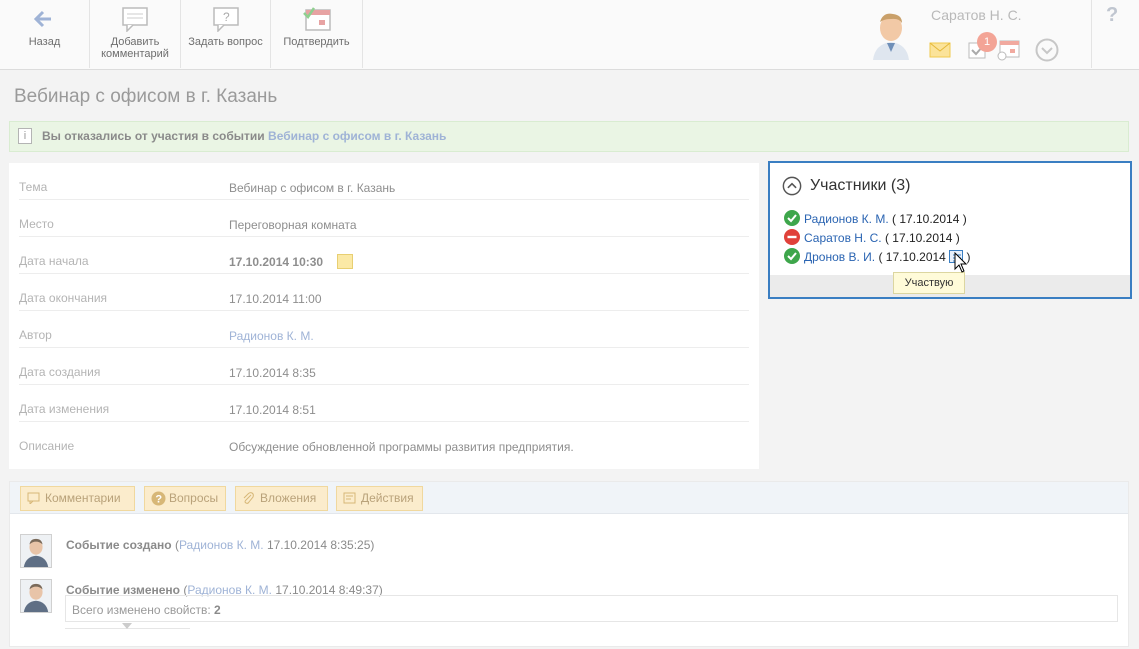  I want to click on calendar-icon, so click(1009, 50).